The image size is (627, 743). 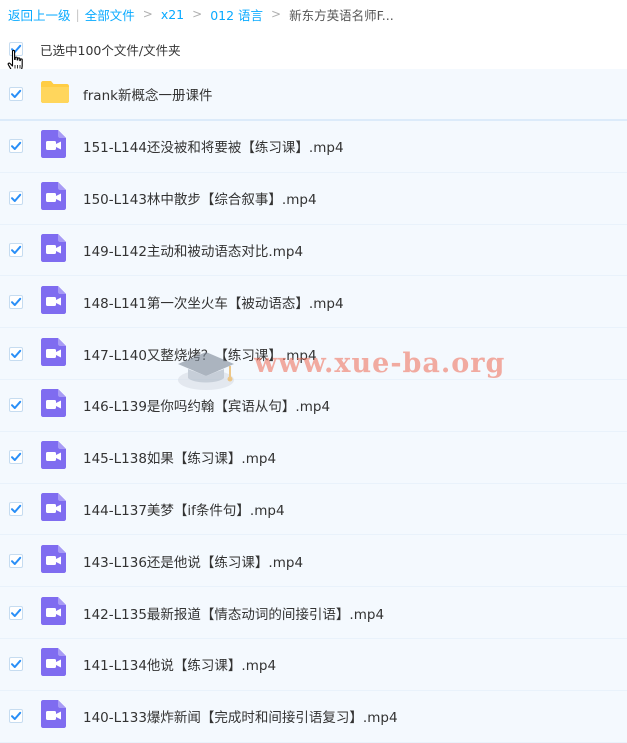 I want to click on file-name-link: frank新概念一册课件, so click(x=147, y=94).